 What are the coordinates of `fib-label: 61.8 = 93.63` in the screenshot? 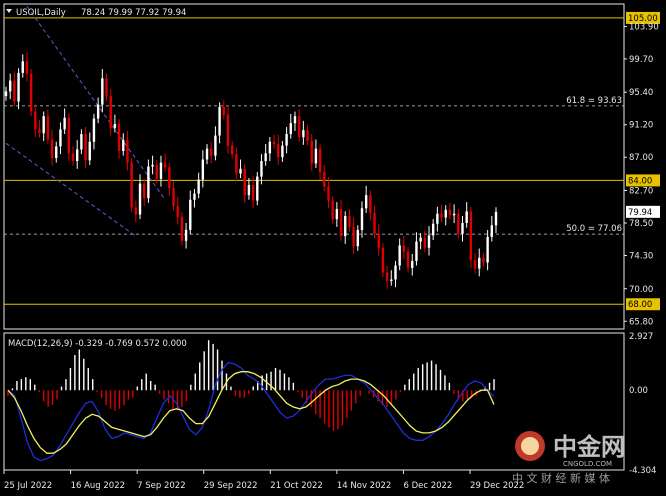 It's located at (594, 101).